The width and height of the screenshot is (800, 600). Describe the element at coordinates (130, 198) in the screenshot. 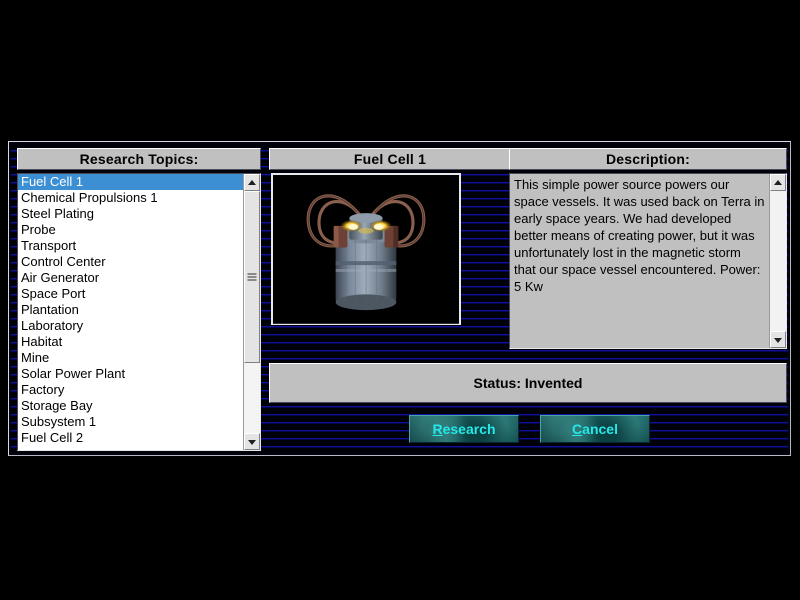

I see `topic-list-item: Chemical Propulsions 1` at that location.